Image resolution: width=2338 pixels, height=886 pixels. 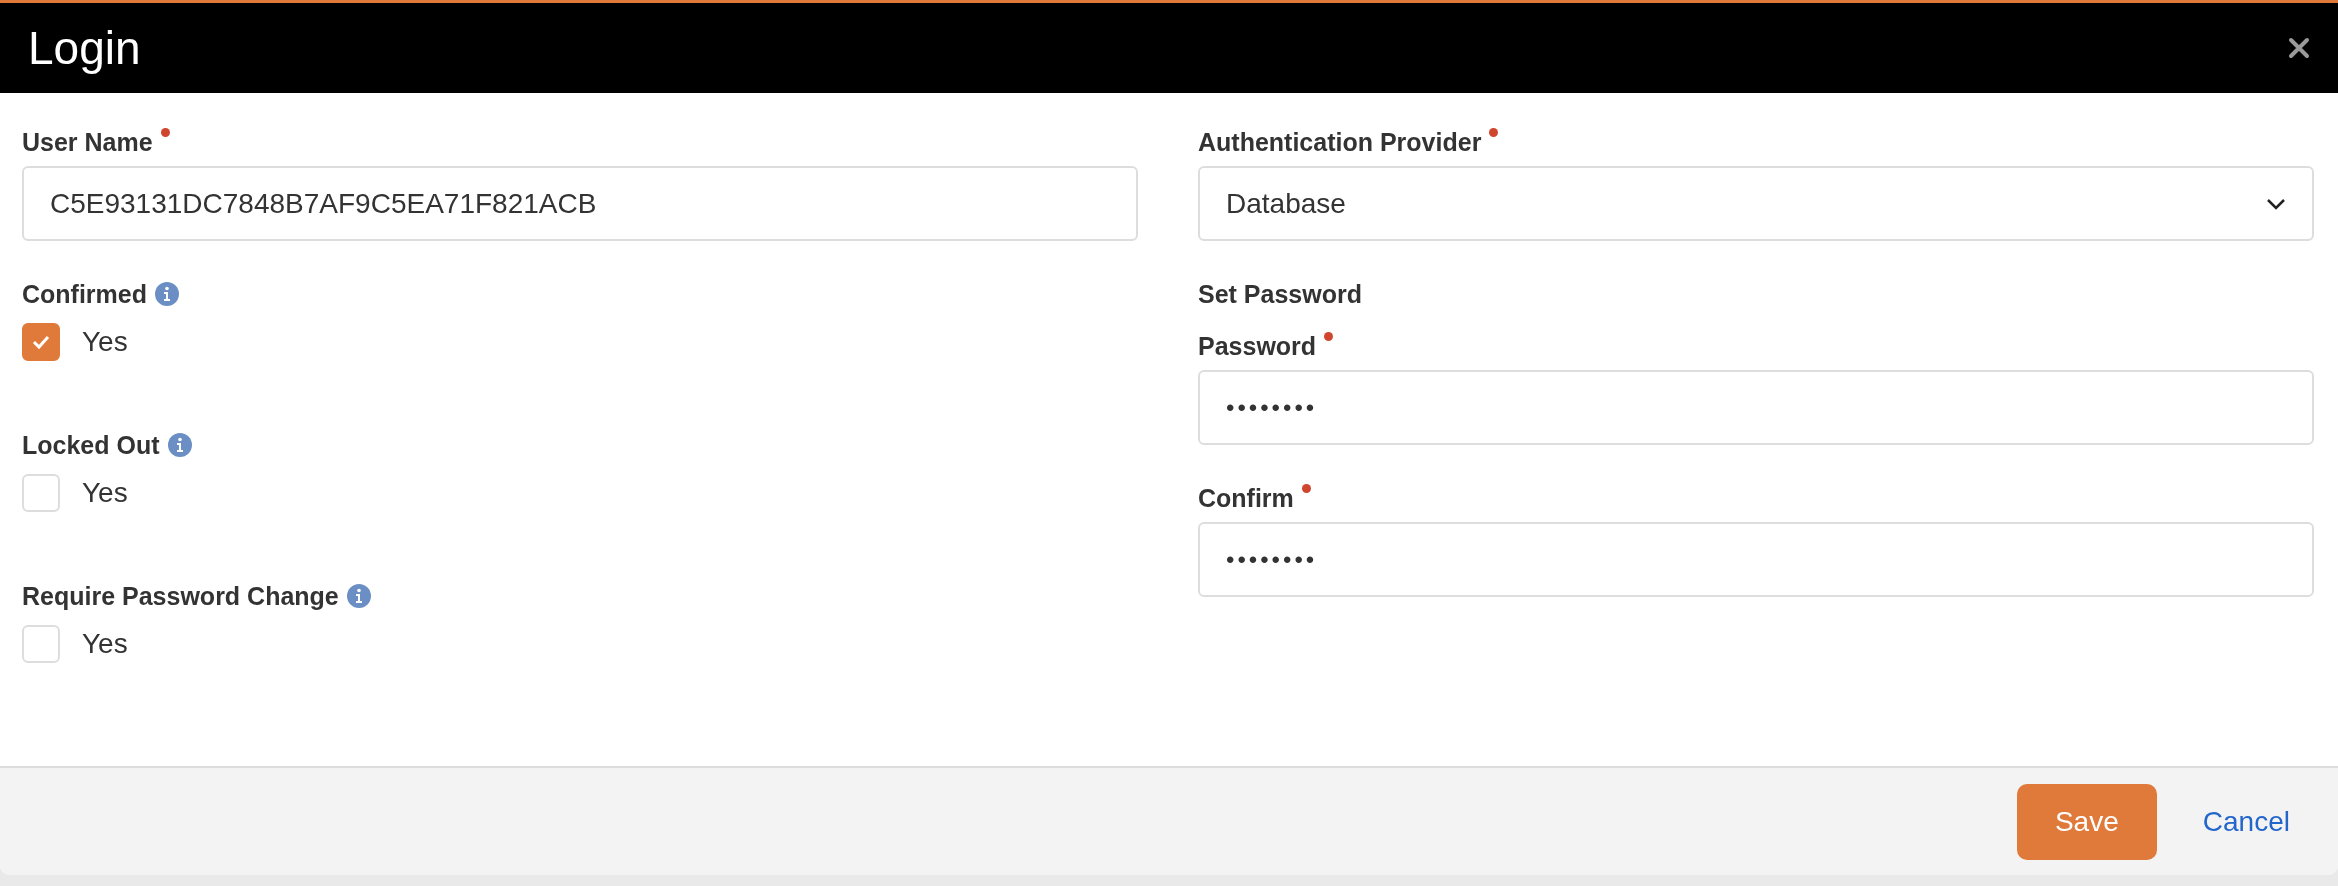 I want to click on section-heading: Set Password, so click(x=1280, y=294).